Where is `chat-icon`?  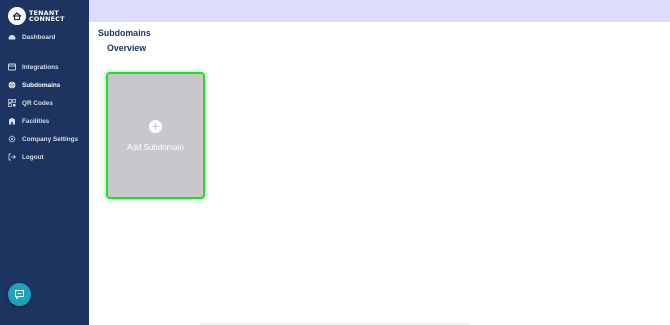
chat-icon is located at coordinates (19, 295).